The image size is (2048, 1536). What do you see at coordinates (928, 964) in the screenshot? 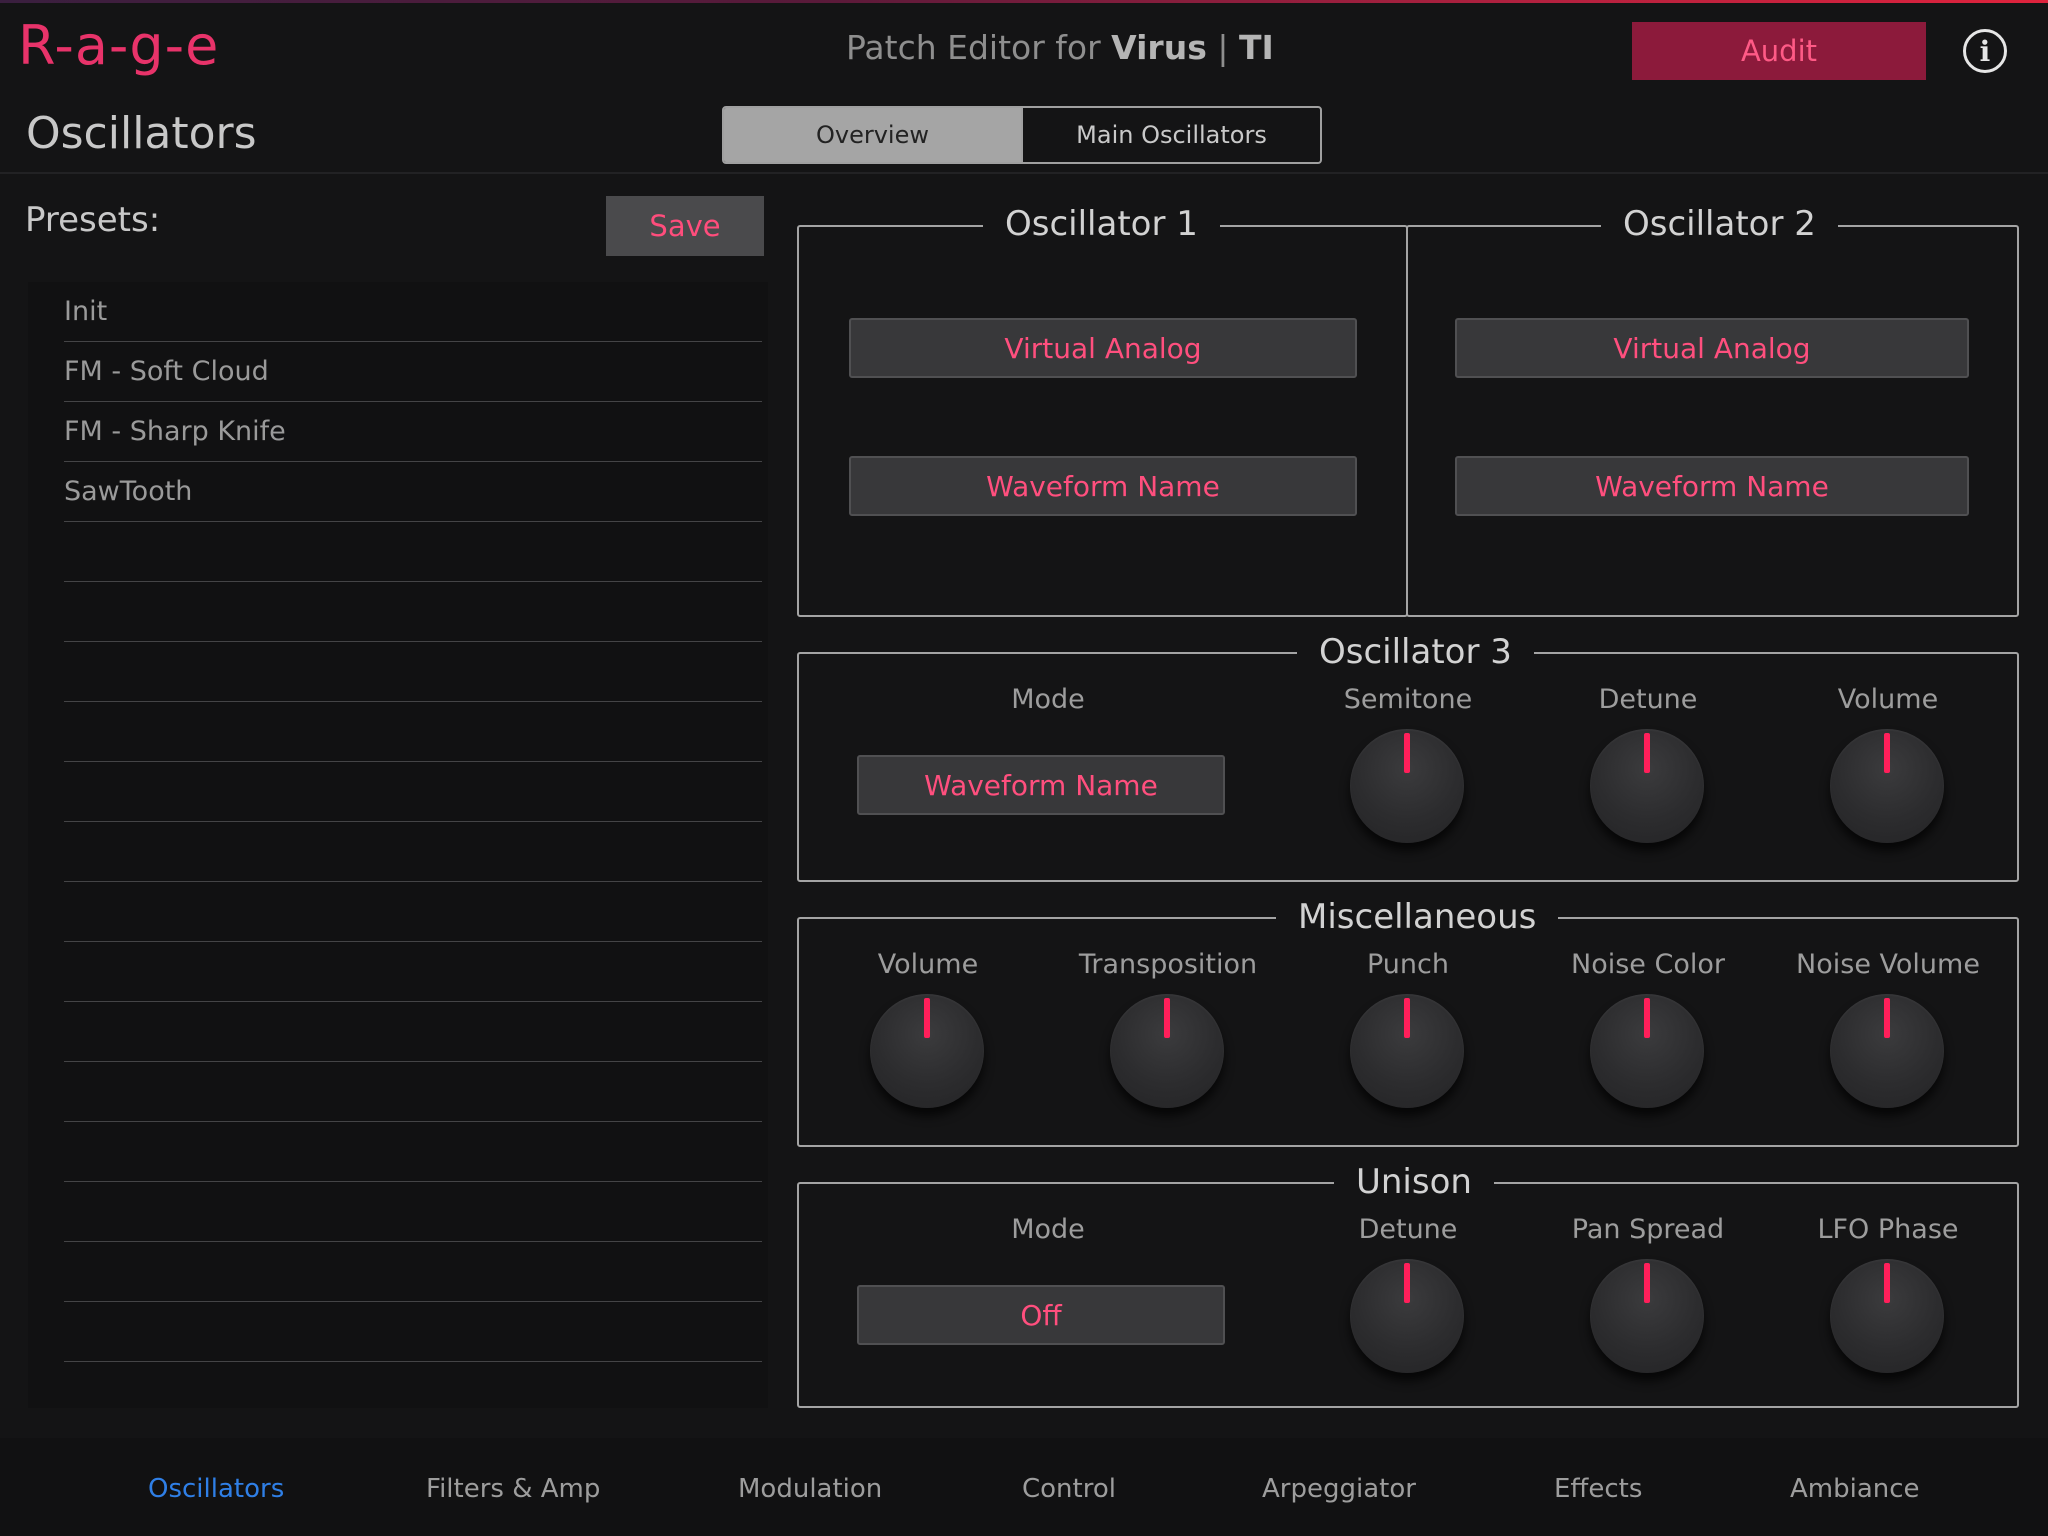
I see `misc-volume-label: Volume` at bounding box center [928, 964].